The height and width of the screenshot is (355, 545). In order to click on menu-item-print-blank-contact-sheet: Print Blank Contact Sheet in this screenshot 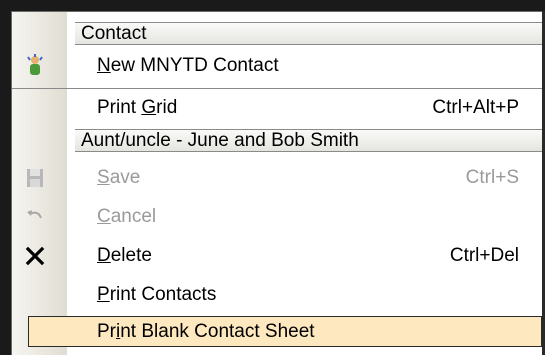, I will do `click(285, 331)`.